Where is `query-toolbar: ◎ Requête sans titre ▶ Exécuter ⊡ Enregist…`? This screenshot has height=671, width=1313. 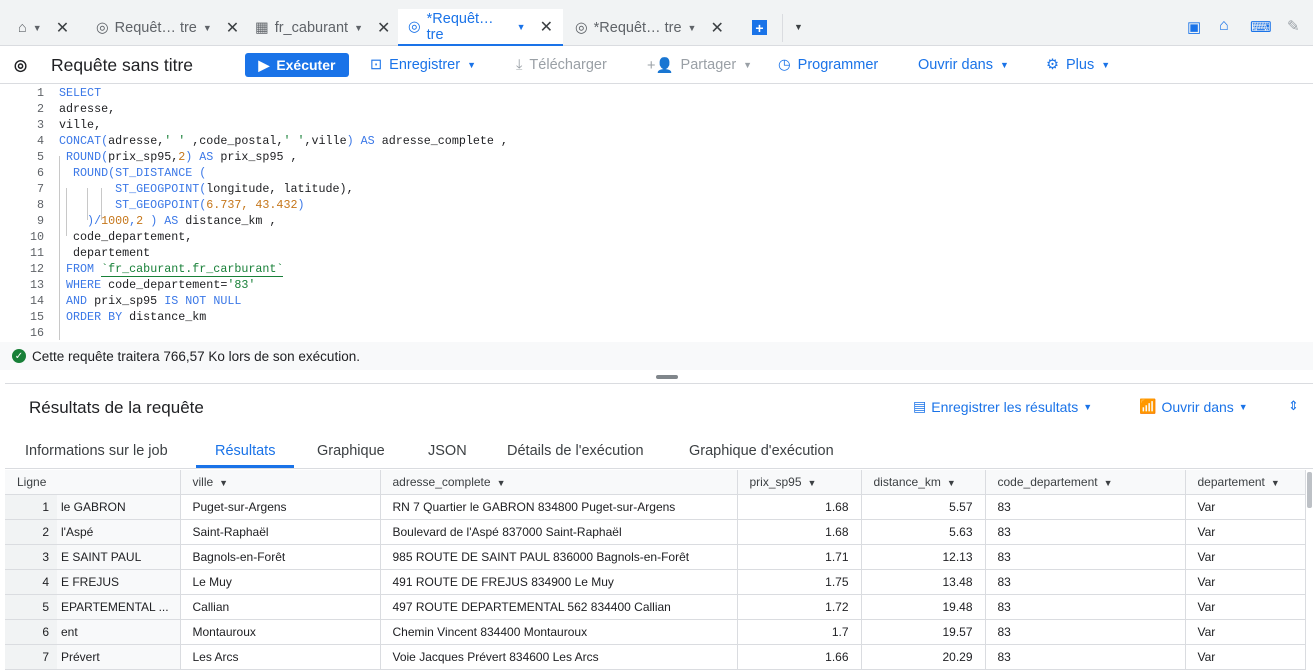 query-toolbar: ◎ Requête sans titre ▶ Exécuter ⊡ Enregist… is located at coordinates (656, 65).